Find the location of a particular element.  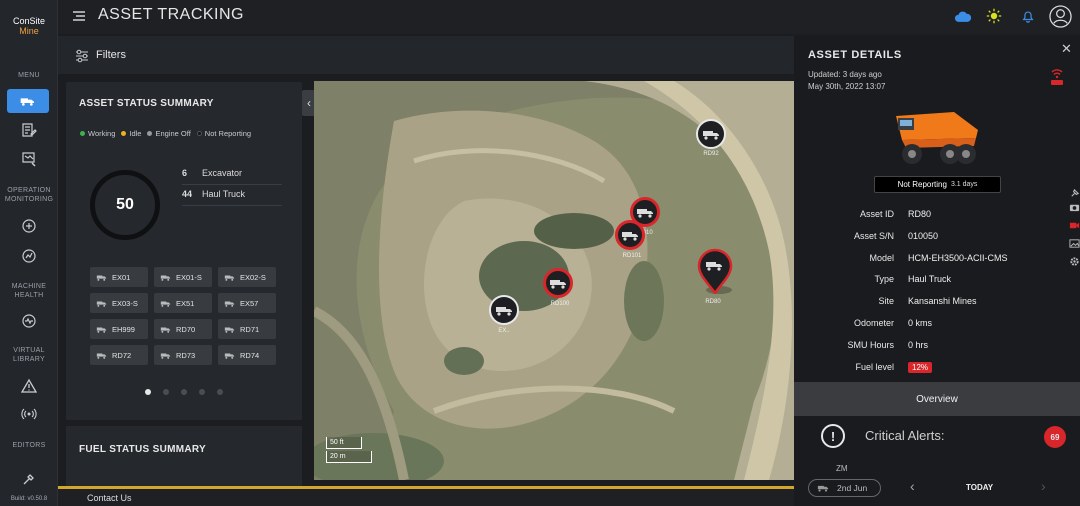

marker-label-rd100: RD100 is located at coordinates (560, 304).